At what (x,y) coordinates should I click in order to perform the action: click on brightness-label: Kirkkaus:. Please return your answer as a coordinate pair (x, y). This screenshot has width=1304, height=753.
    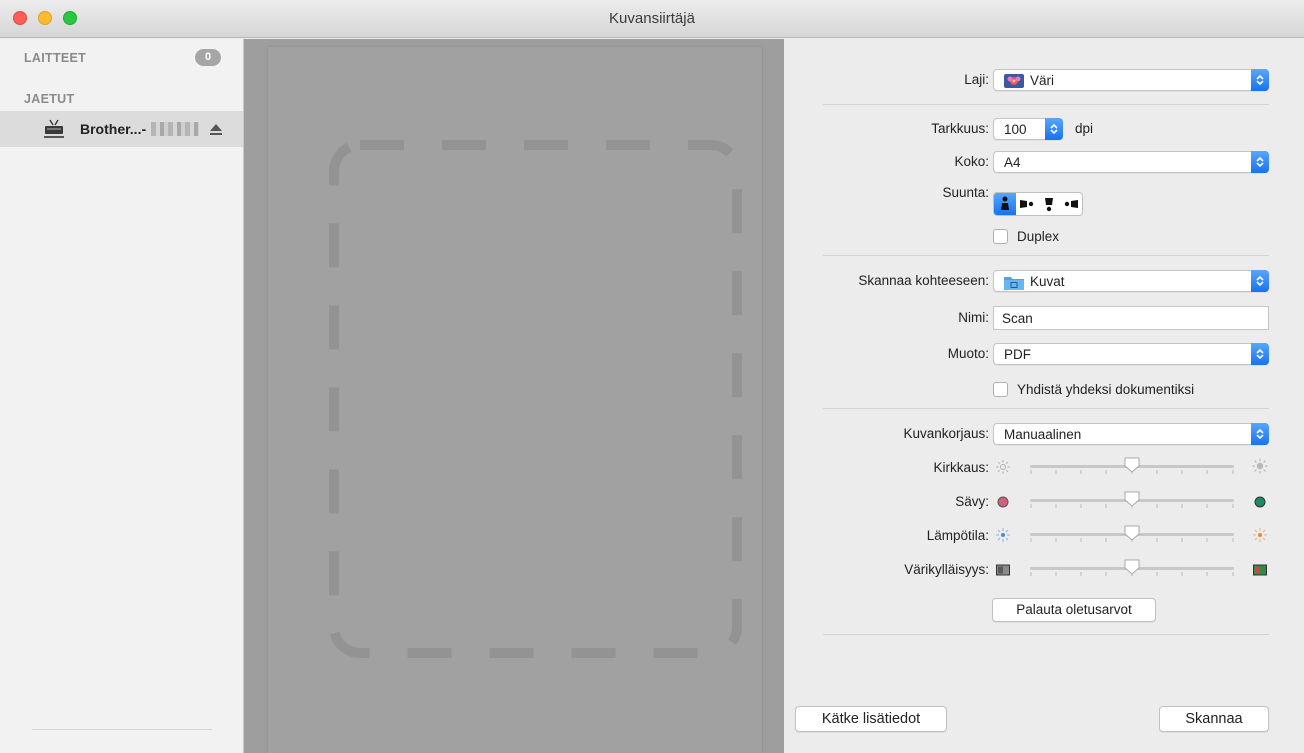
    Looking at the image, I should click on (961, 467).